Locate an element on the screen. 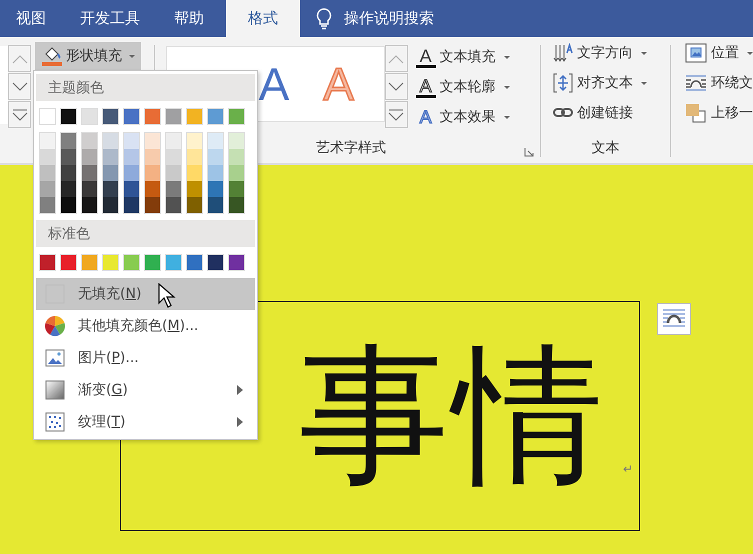  align-text-icon is located at coordinates (563, 83).